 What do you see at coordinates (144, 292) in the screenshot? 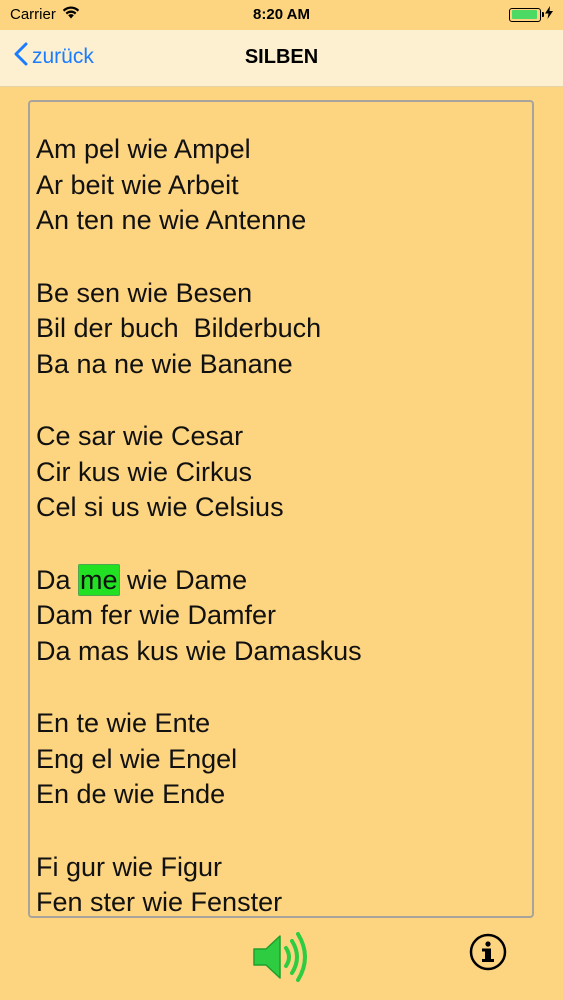
I see `syllable-line: Be sen wie Besen` at bounding box center [144, 292].